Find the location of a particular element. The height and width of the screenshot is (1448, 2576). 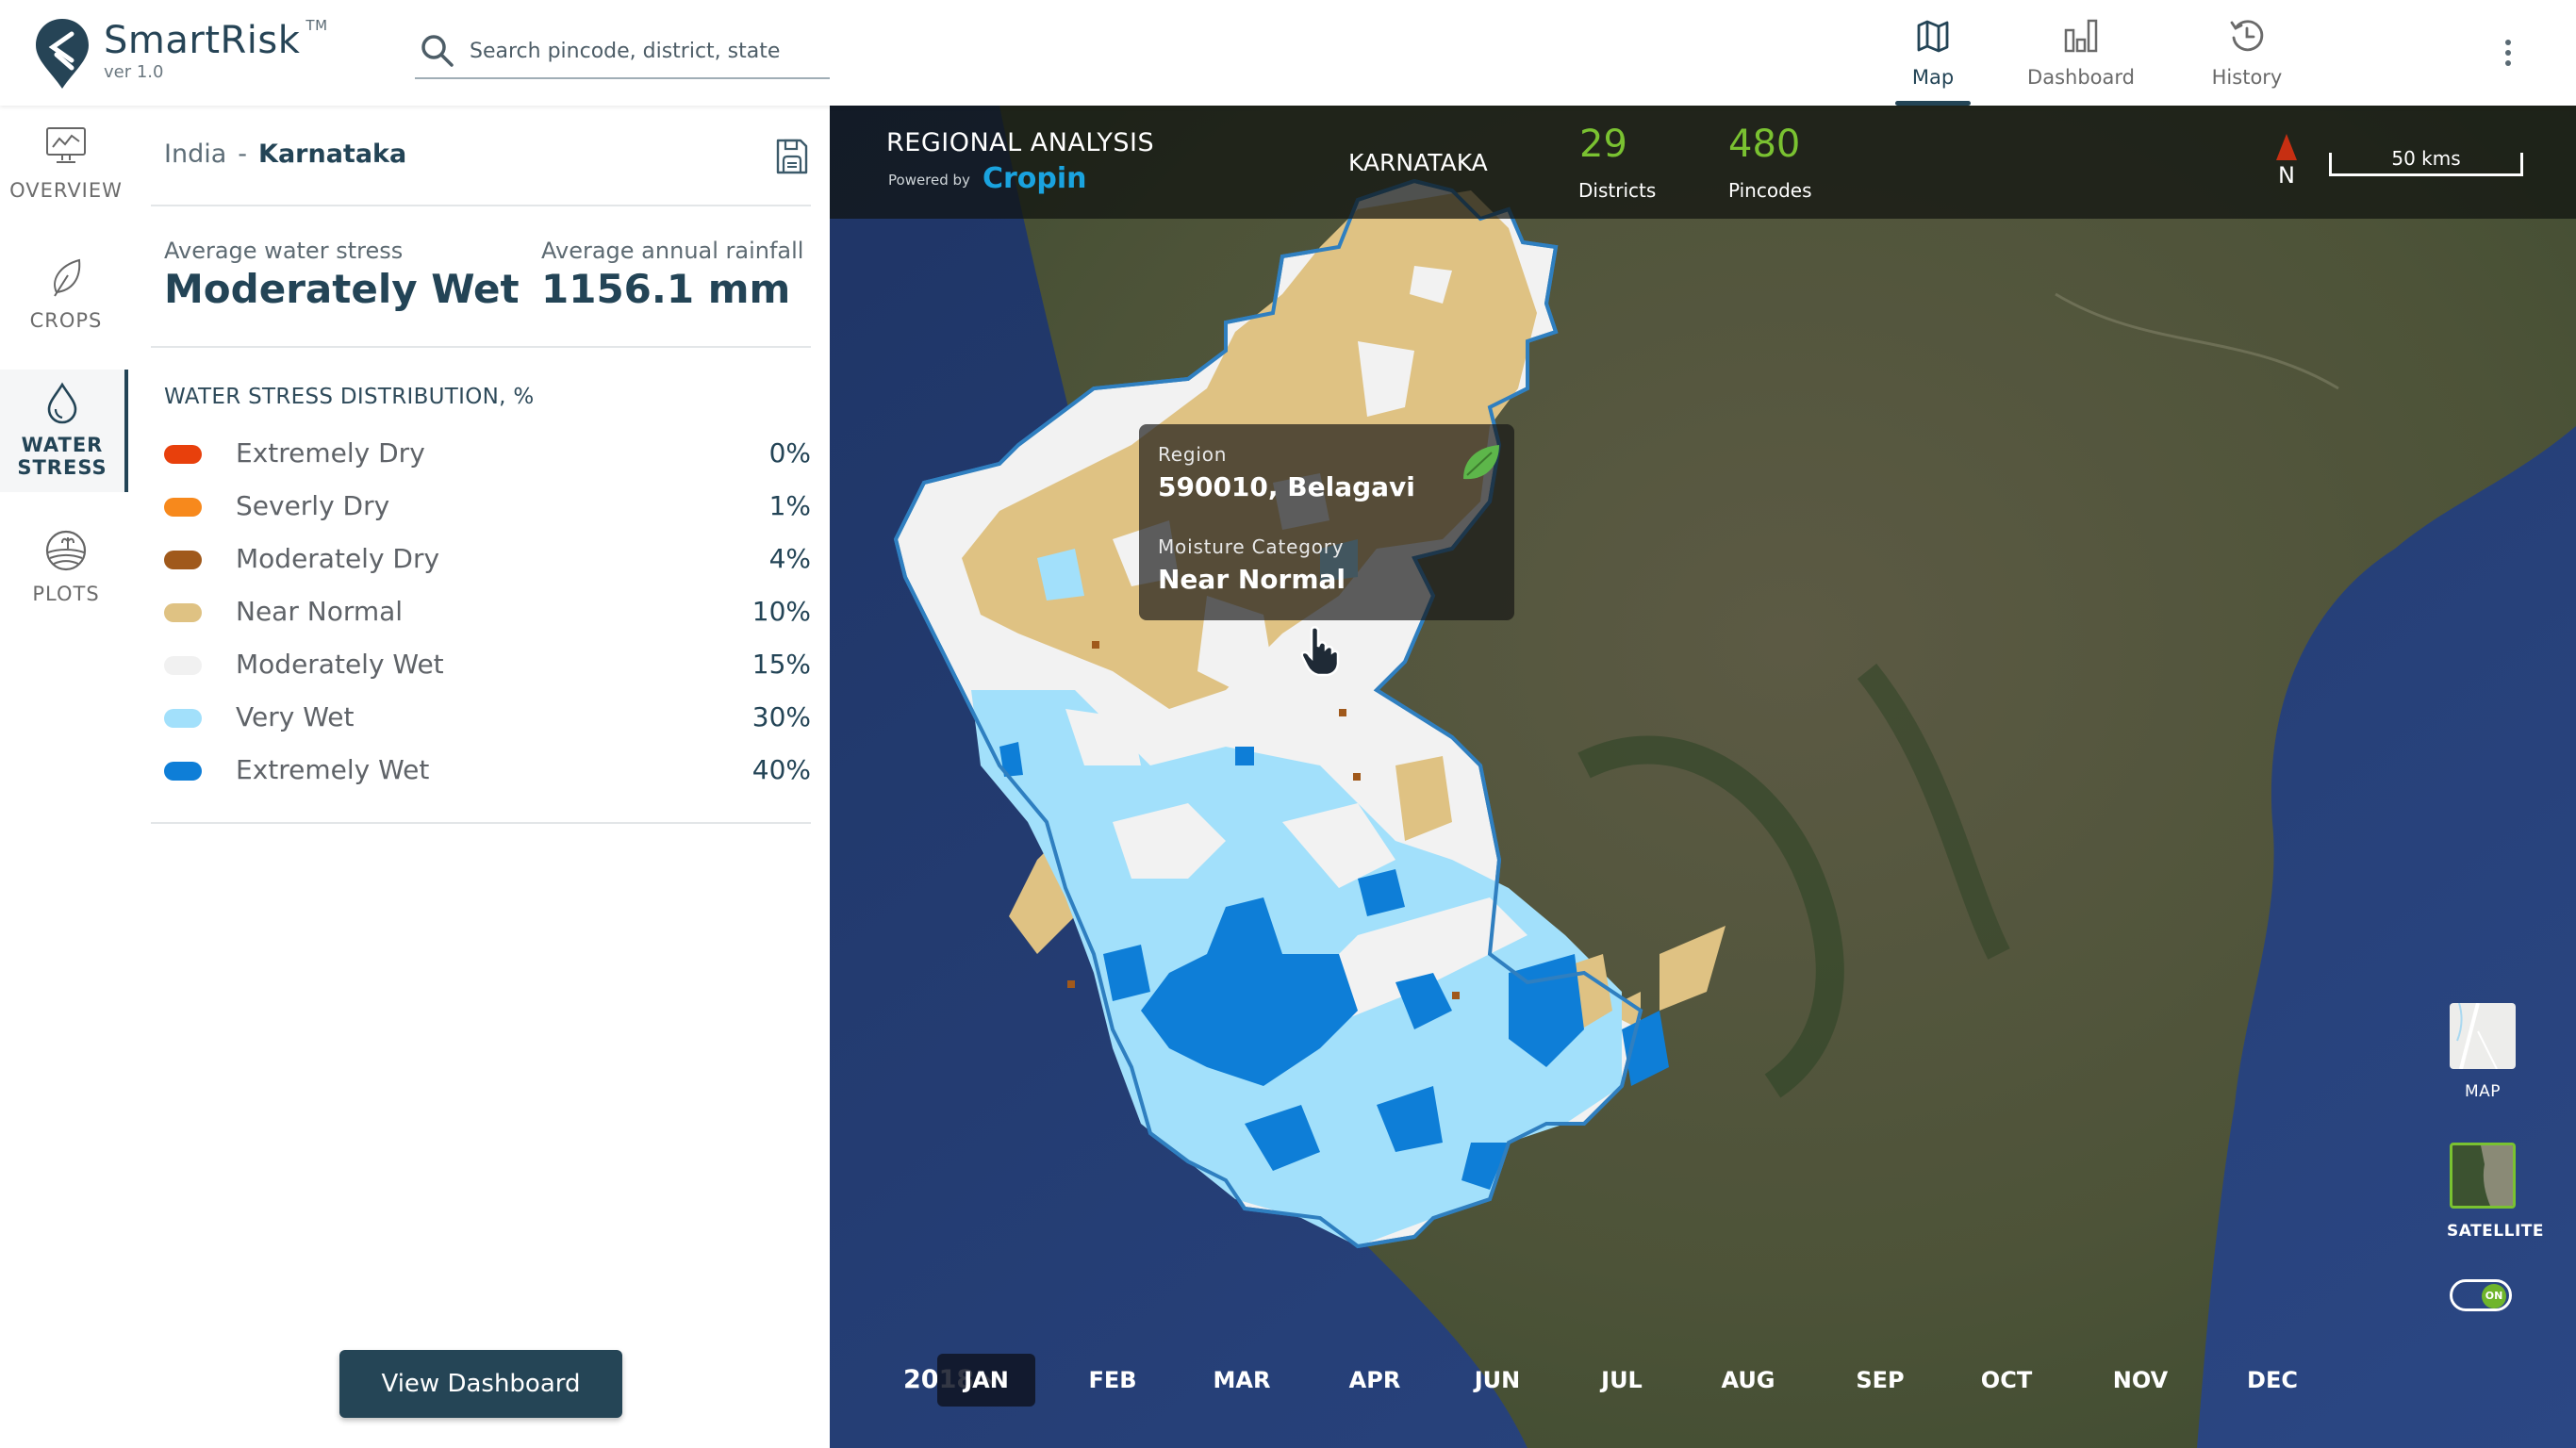

nav-map: Map is located at coordinates (1933, 53).